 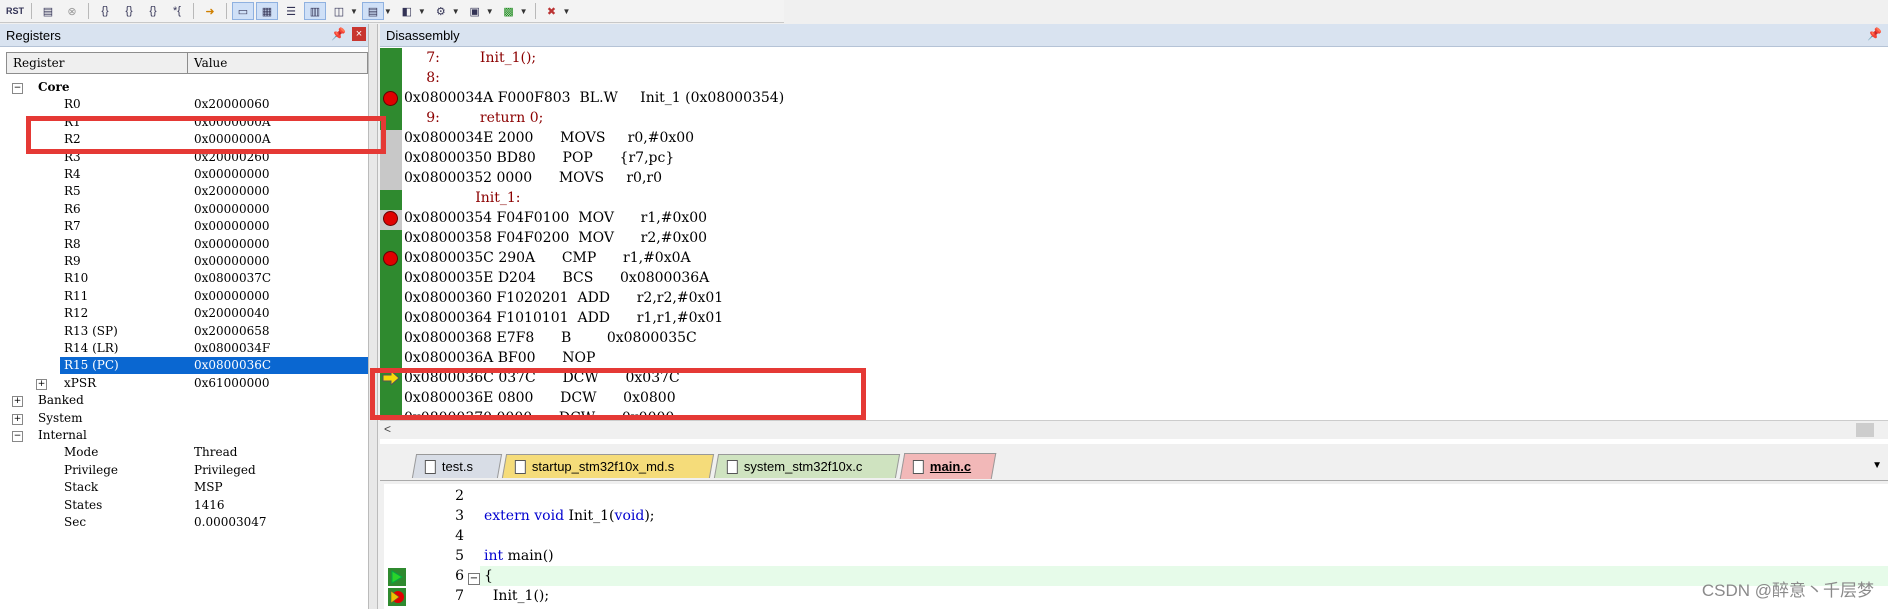 What do you see at coordinates (516, 596) in the screenshot?
I see `code-line: Init_1();` at bounding box center [516, 596].